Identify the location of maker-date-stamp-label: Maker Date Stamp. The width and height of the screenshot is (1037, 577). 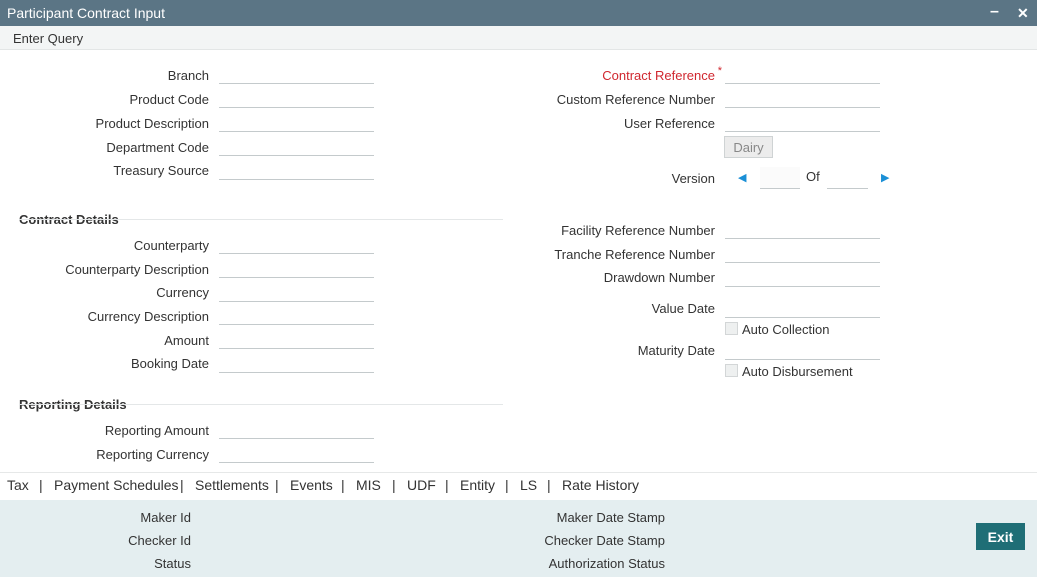
(610, 517).